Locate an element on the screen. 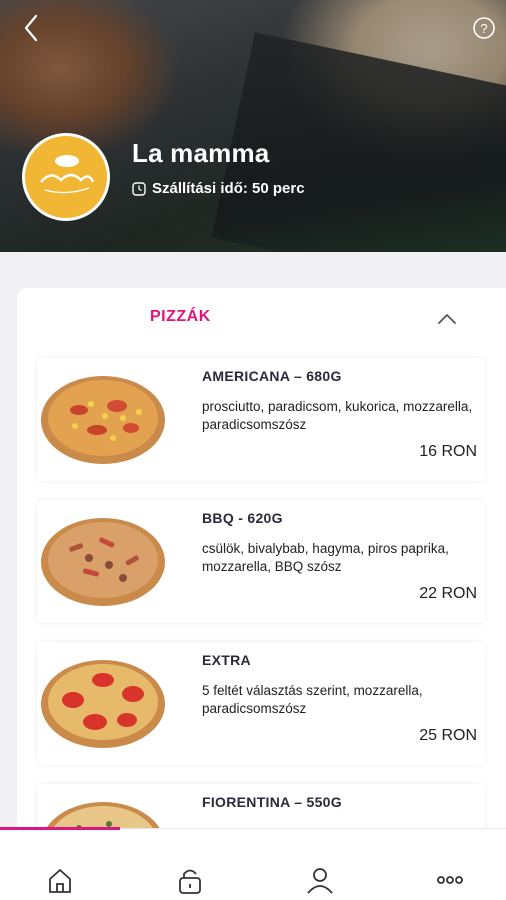  item-name: BBQ - 620G is located at coordinates (242, 518).